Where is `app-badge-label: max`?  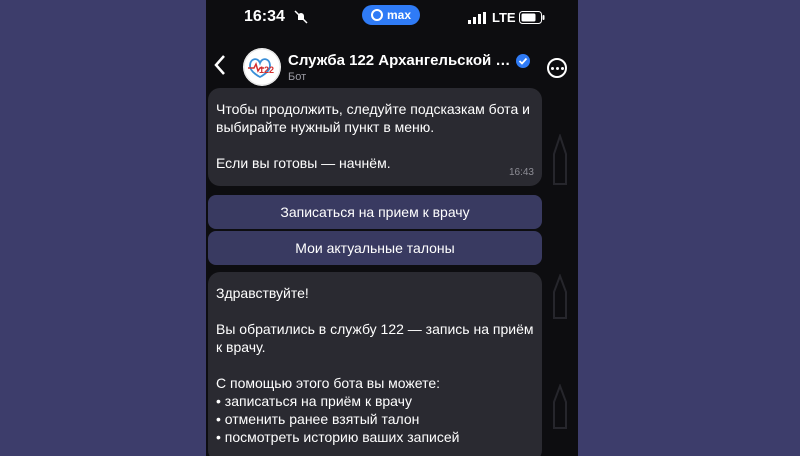 app-badge-label: max is located at coordinates (399, 15).